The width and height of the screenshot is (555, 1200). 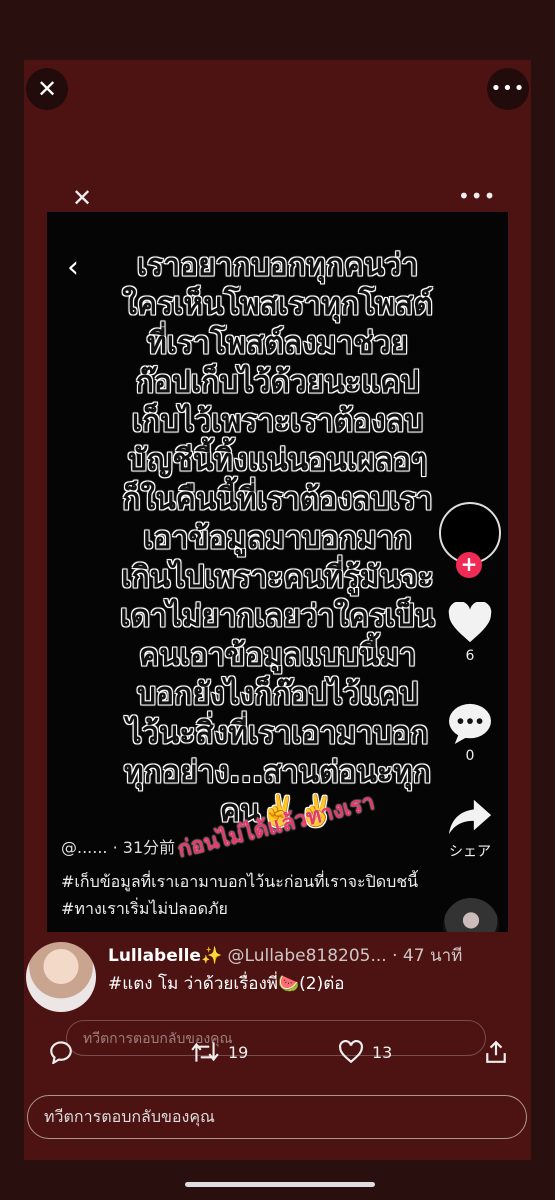 I want to click on video-text-line: ก๊อปเก็บไว้ด้วยนะแคป, so click(x=277, y=382).